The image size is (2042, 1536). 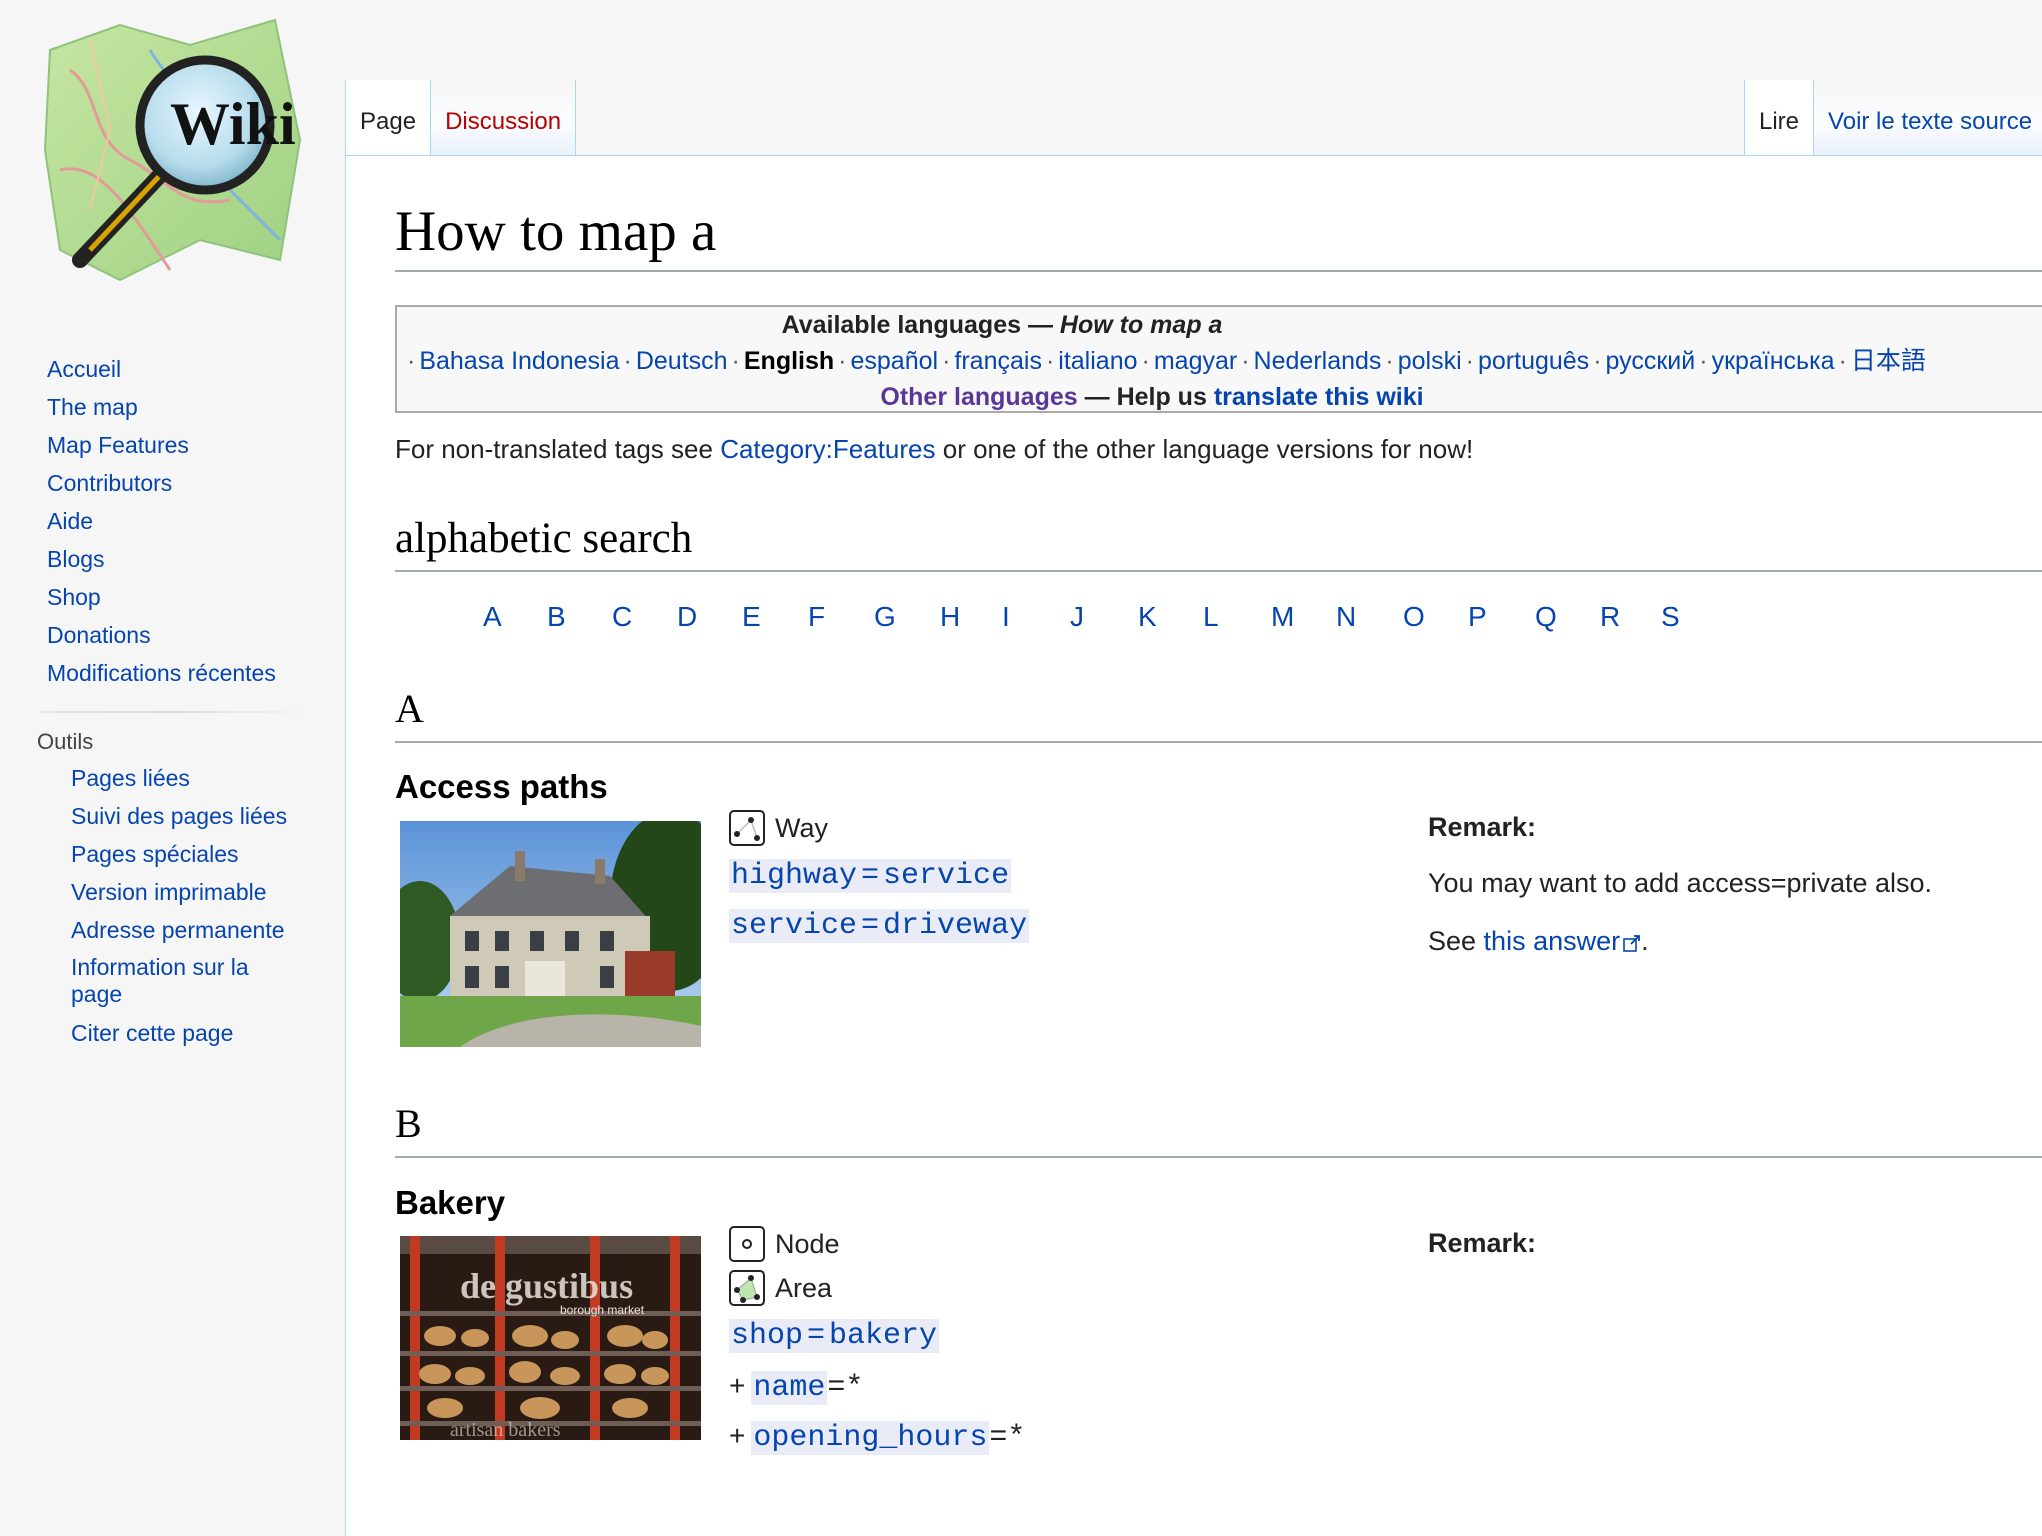 I want to click on tag-key: shop, so click(x=767, y=1336).